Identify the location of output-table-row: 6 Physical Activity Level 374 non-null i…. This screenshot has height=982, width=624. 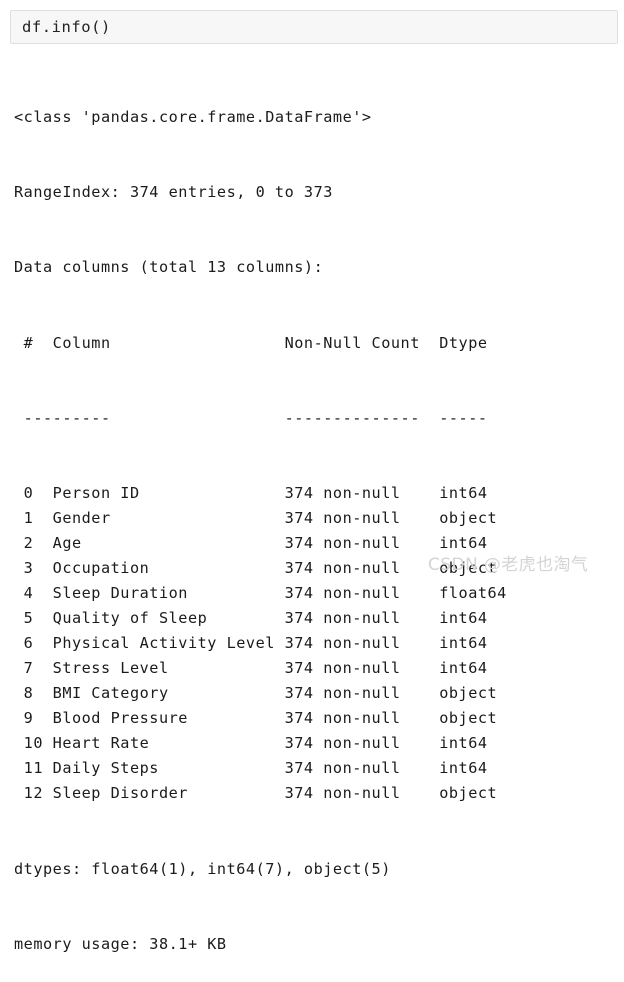
(251, 643).